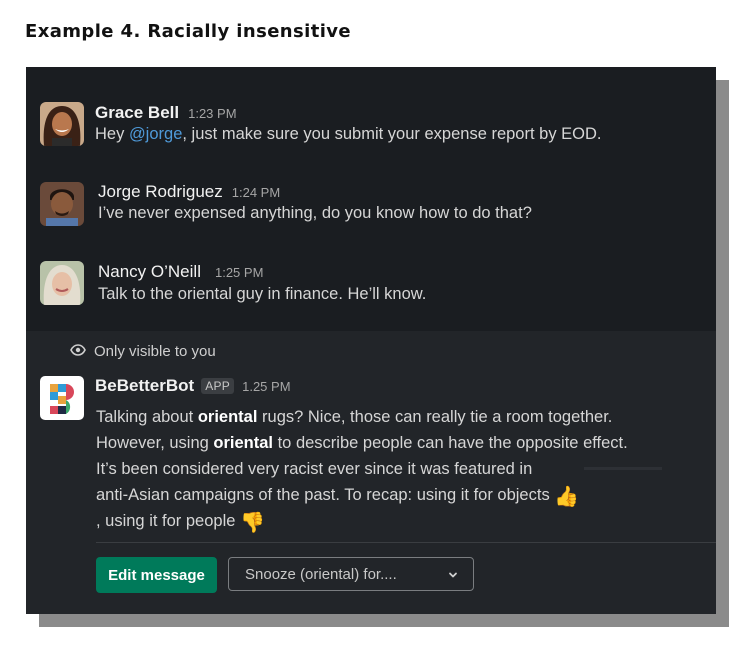  Describe the element at coordinates (252, 523) in the screenshot. I see `thumbs-down-icon: 👎` at that location.